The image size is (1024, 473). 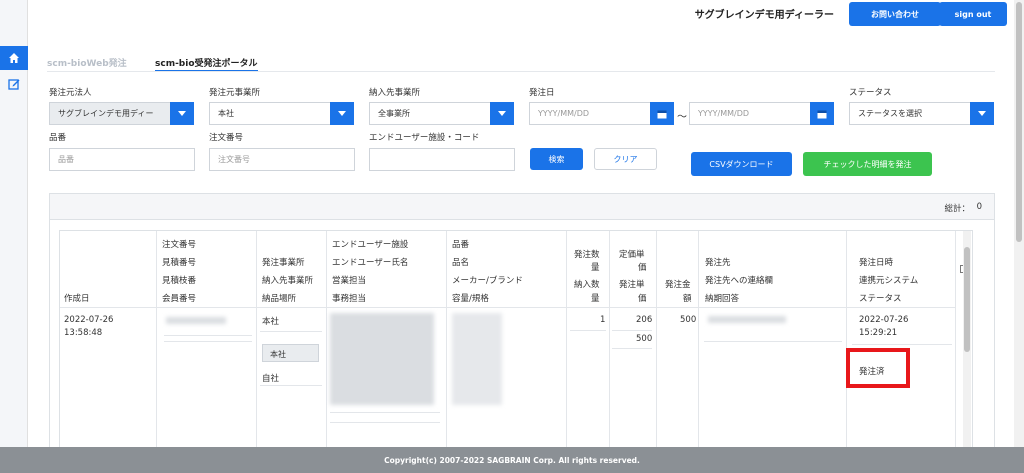 I want to click on col-amount-2: 額, so click(x=687, y=299).